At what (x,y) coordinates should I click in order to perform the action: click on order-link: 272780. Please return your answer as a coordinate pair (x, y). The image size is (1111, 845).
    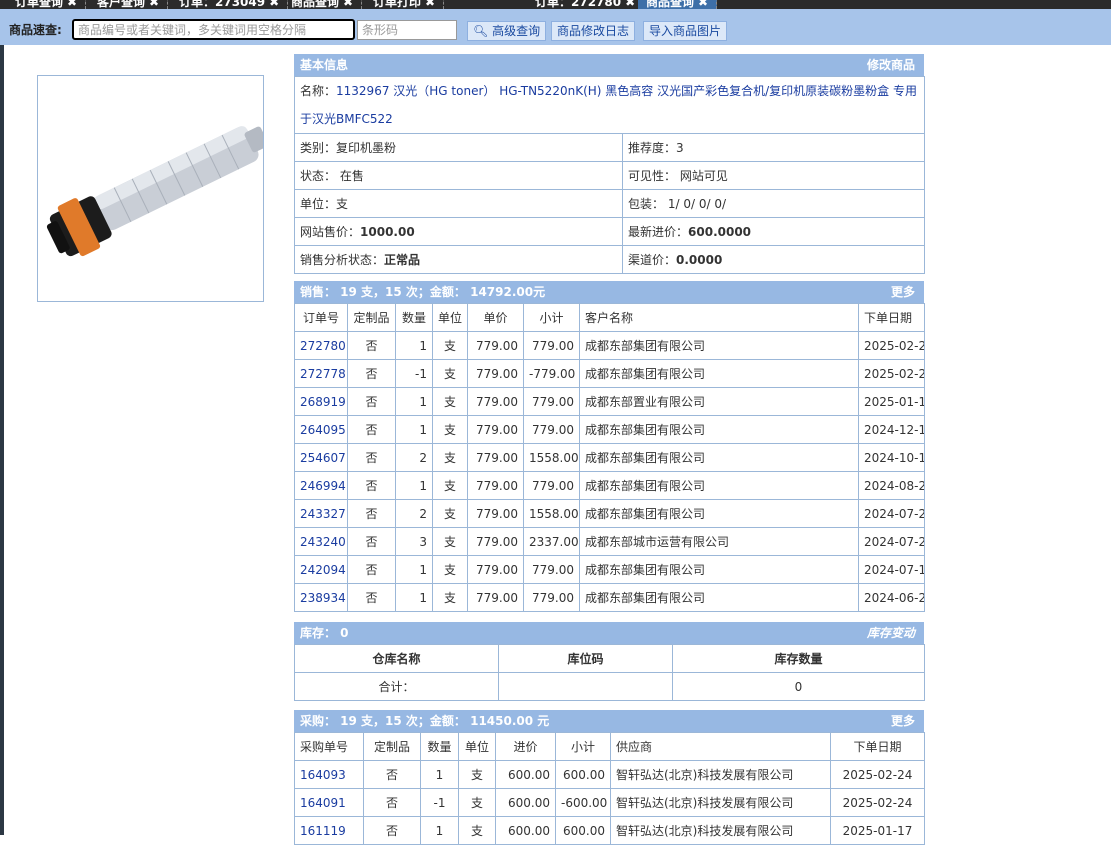
    Looking at the image, I should click on (321, 345).